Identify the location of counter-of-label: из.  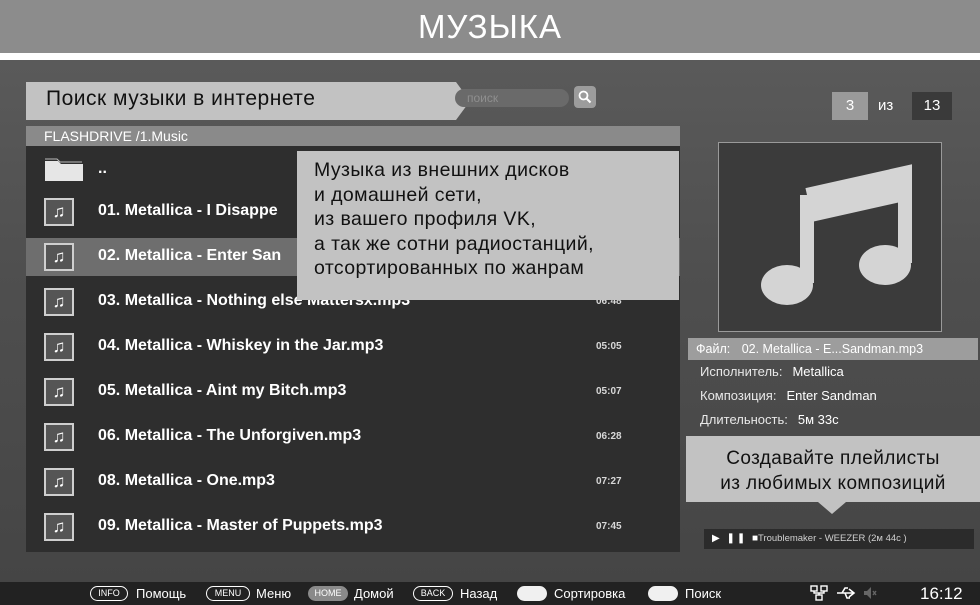
(886, 105).